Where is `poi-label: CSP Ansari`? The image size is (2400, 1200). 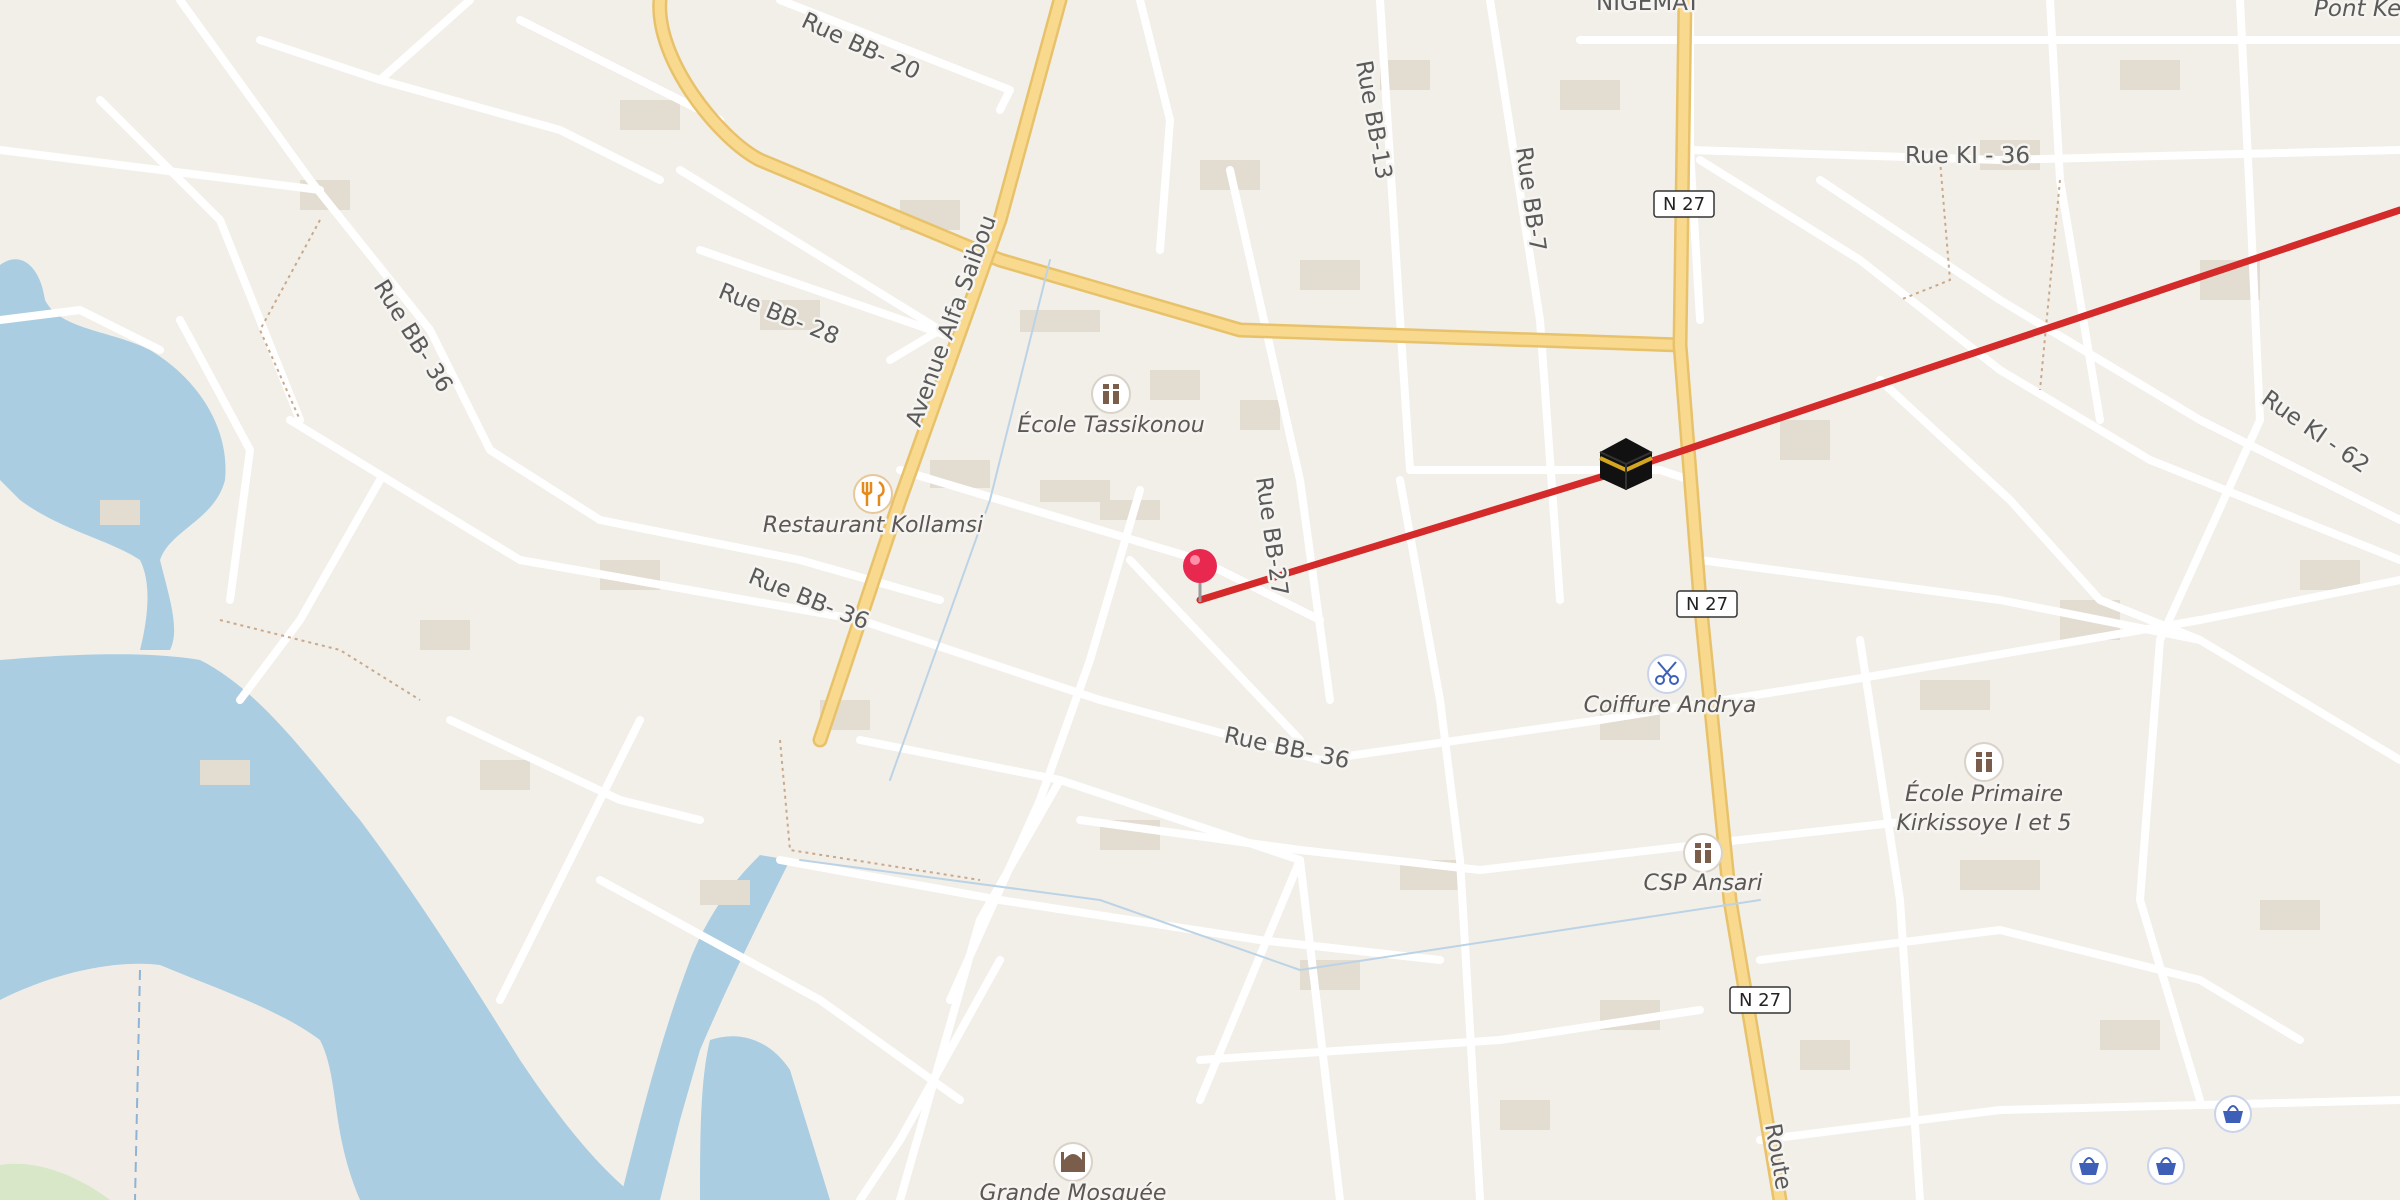
poi-label: CSP Ansari is located at coordinates (1702, 883).